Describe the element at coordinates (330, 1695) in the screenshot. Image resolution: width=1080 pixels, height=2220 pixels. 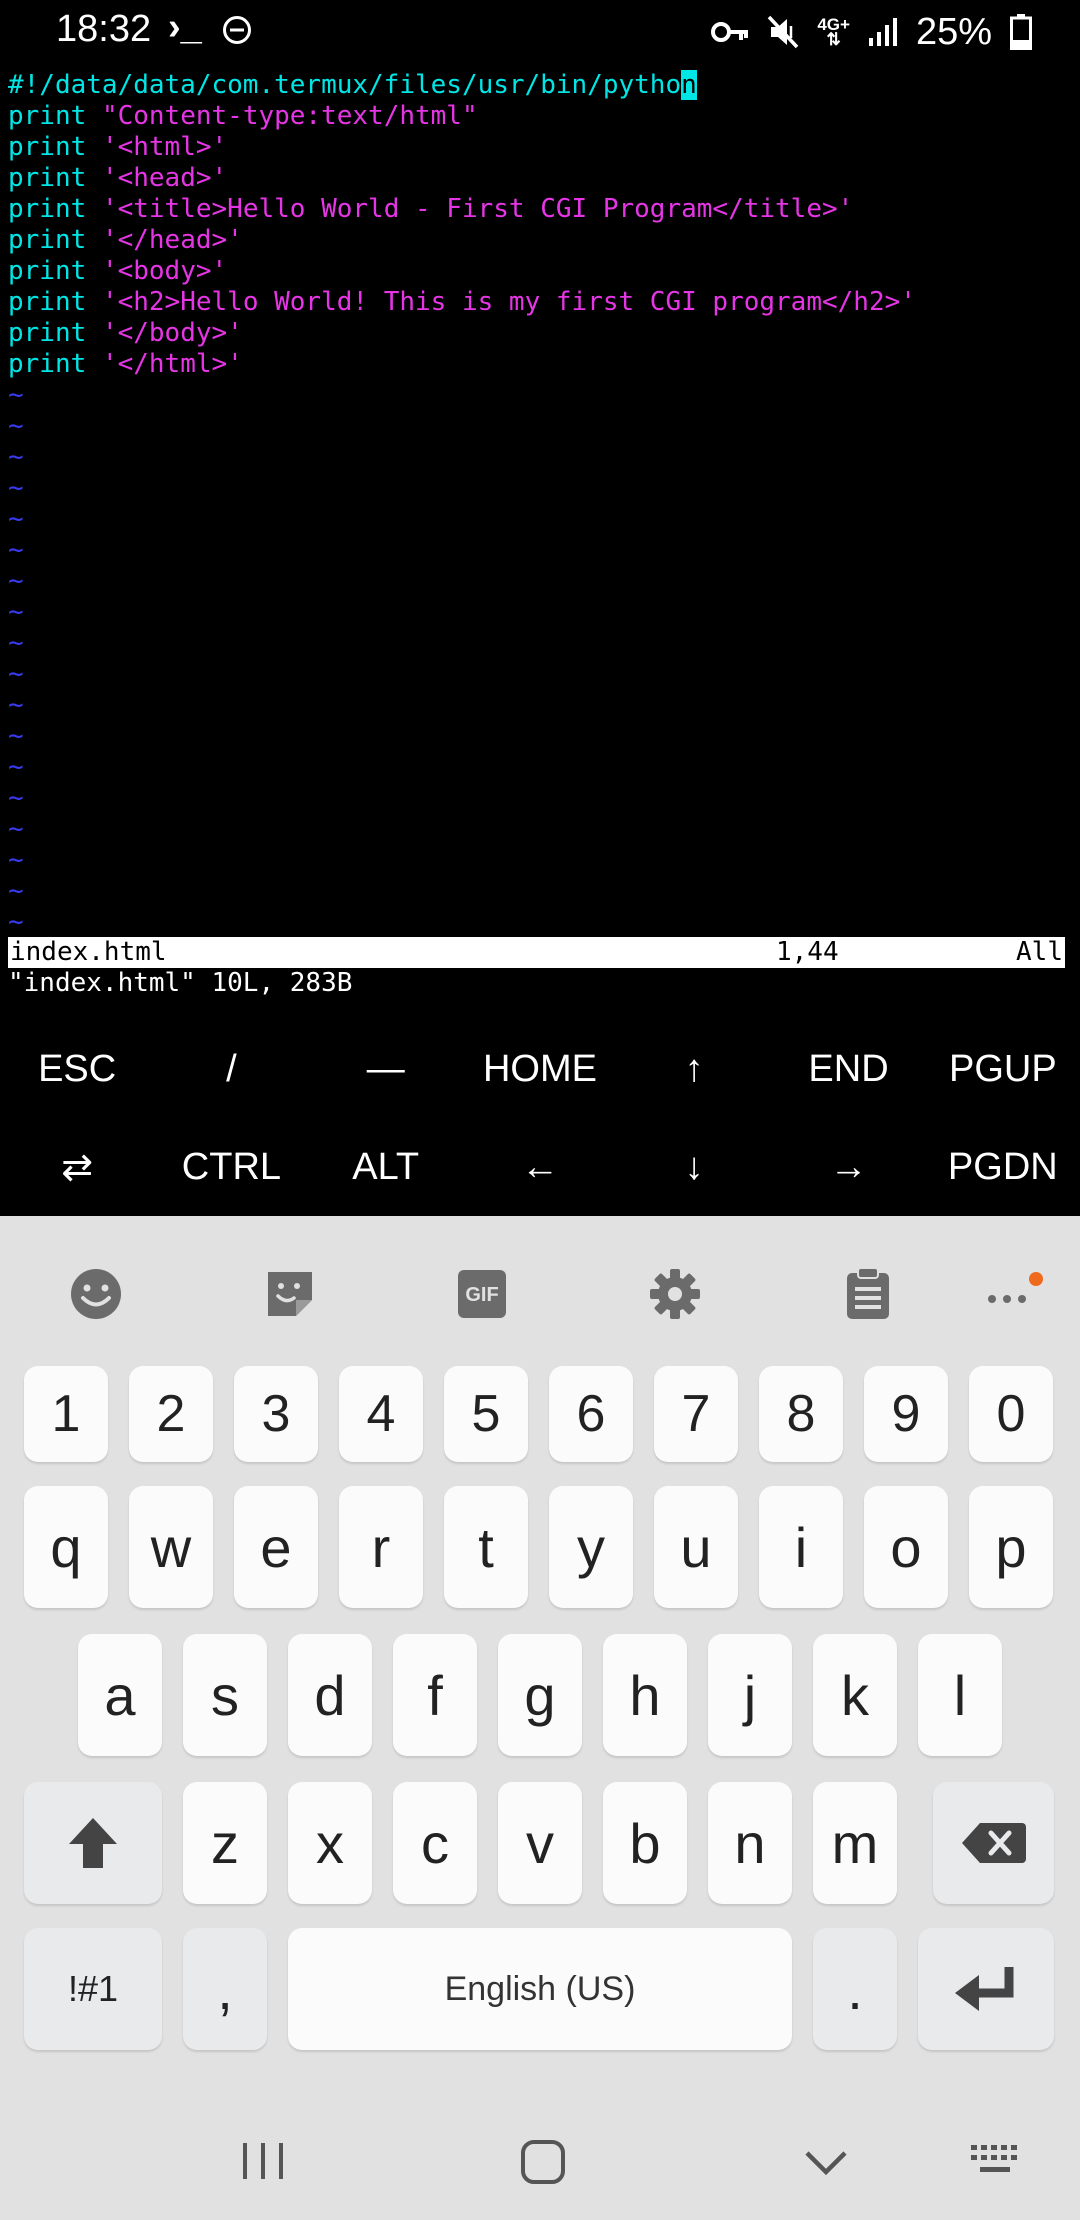
I see `key-d: d` at that location.